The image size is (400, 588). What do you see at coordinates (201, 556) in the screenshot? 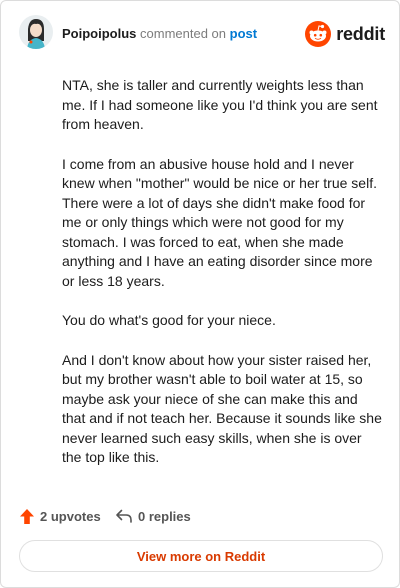
I see `view-more-button: View more on Reddit` at bounding box center [201, 556].